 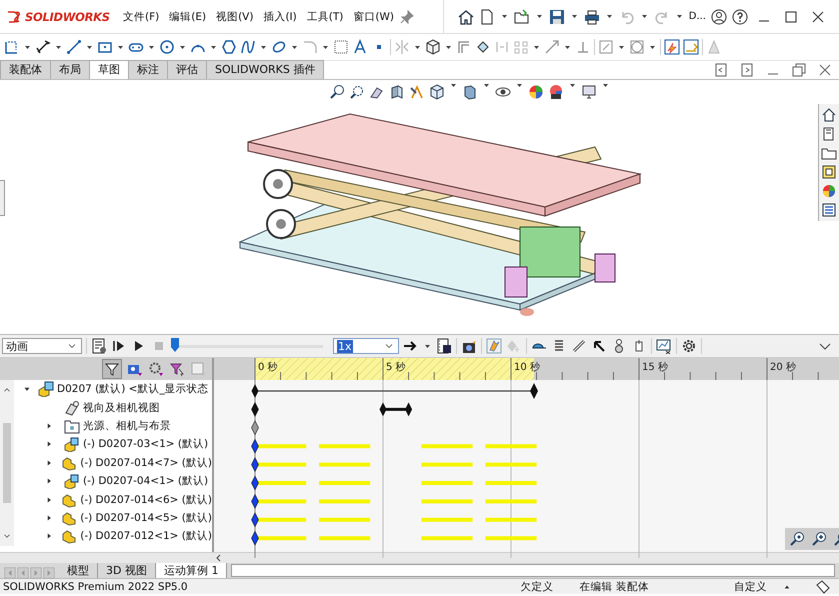 What do you see at coordinates (325, 17) in the screenshot?
I see `menu-item: 工具(T)` at bounding box center [325, 17].